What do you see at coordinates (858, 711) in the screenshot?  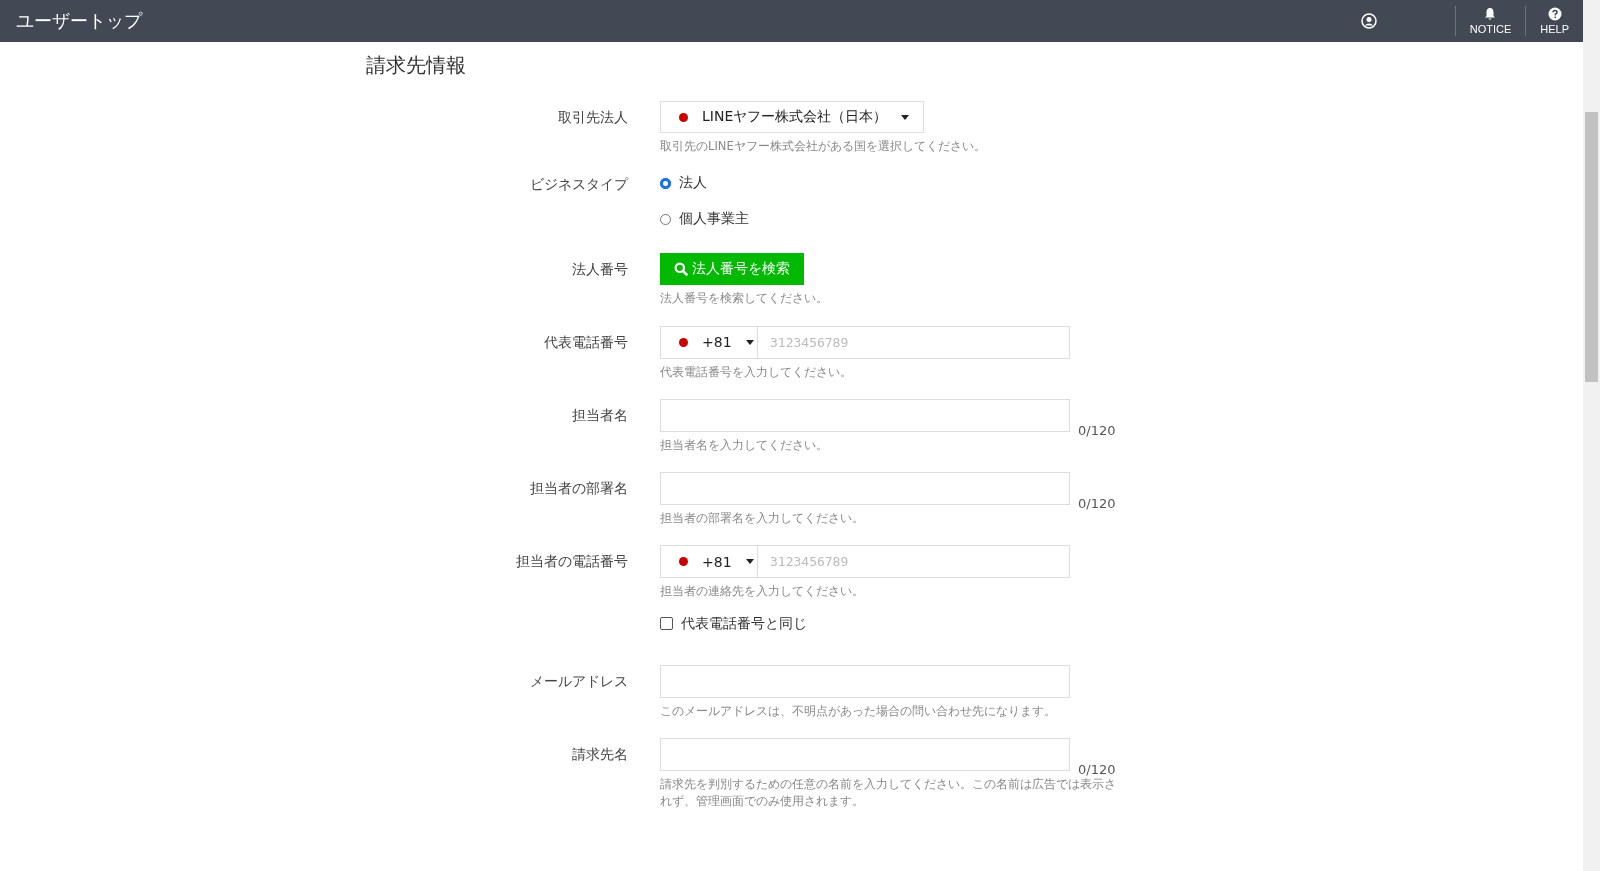 I see `help-text: このメールアドレスは、不明点があった場合の問い合わせ先になります。` at bounding box center [858, 711].